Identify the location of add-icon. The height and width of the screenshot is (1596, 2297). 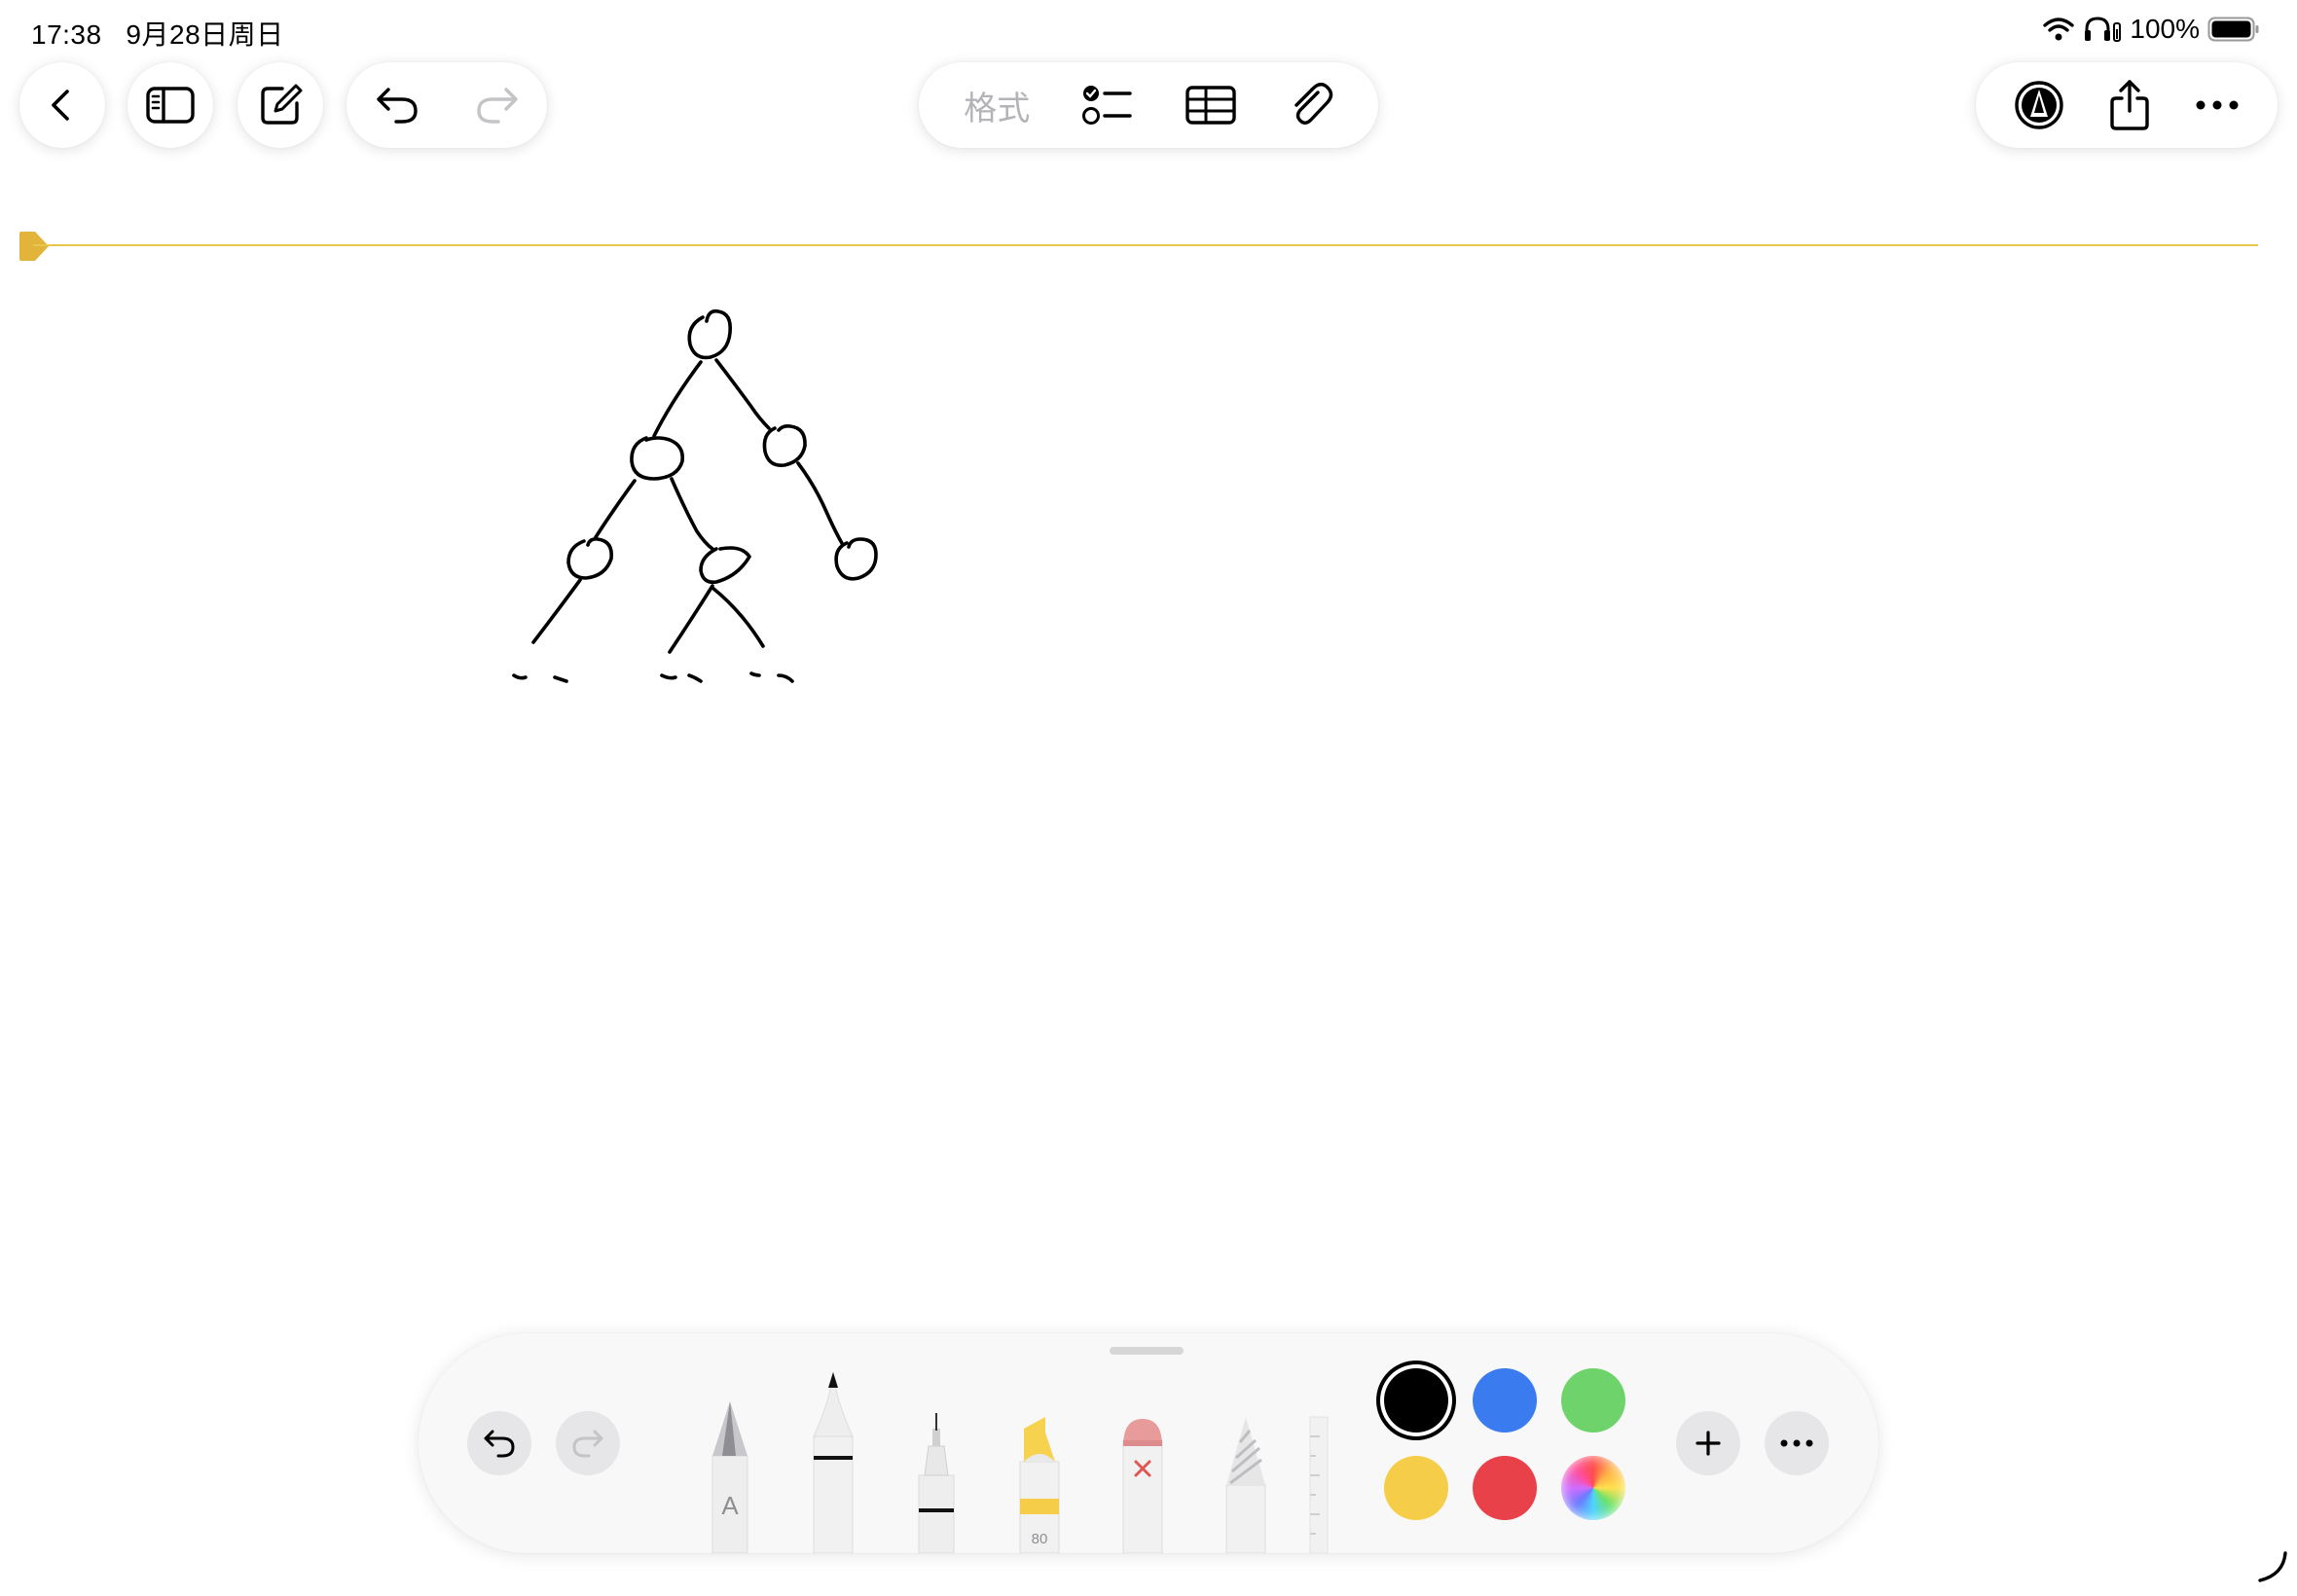
(1708, 1443).